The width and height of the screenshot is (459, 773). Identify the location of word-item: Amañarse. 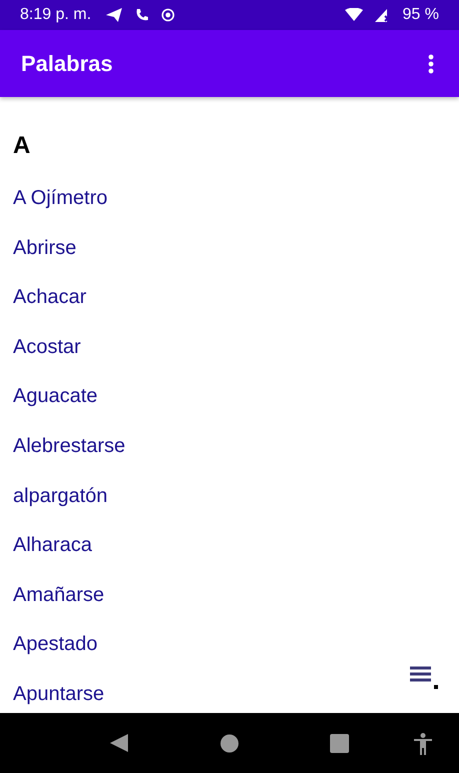
(229, 605).